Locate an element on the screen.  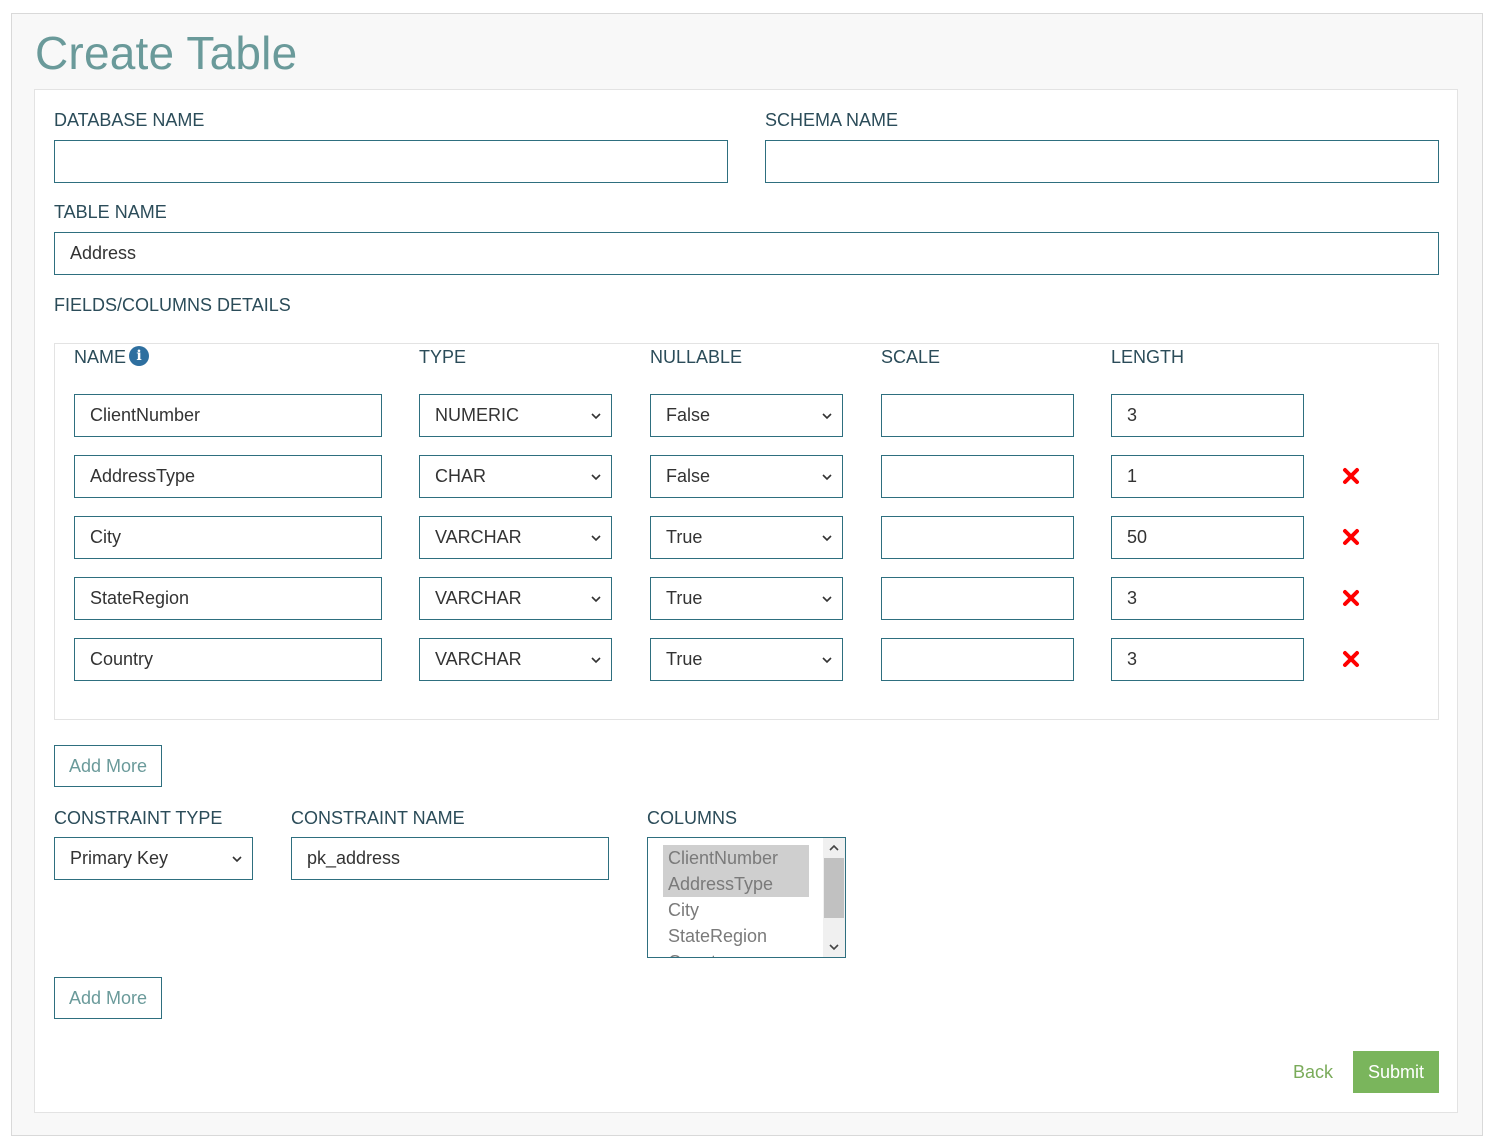
table-name-label: TABLE NAME is located at coordinates (110, 212).